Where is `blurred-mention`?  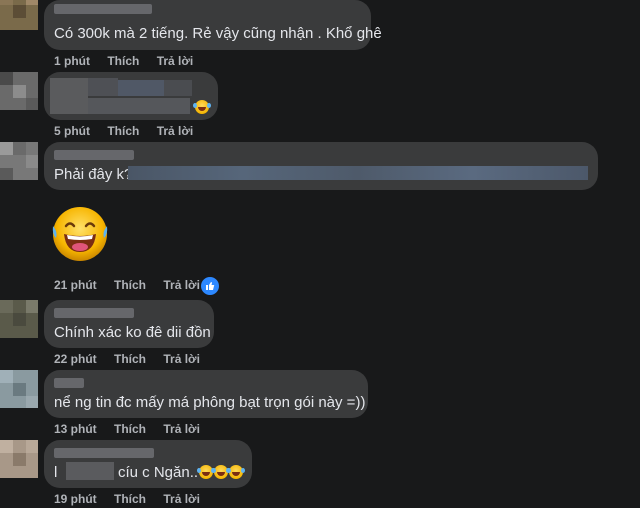 blurred-mention is located at coordinates (90, 471).